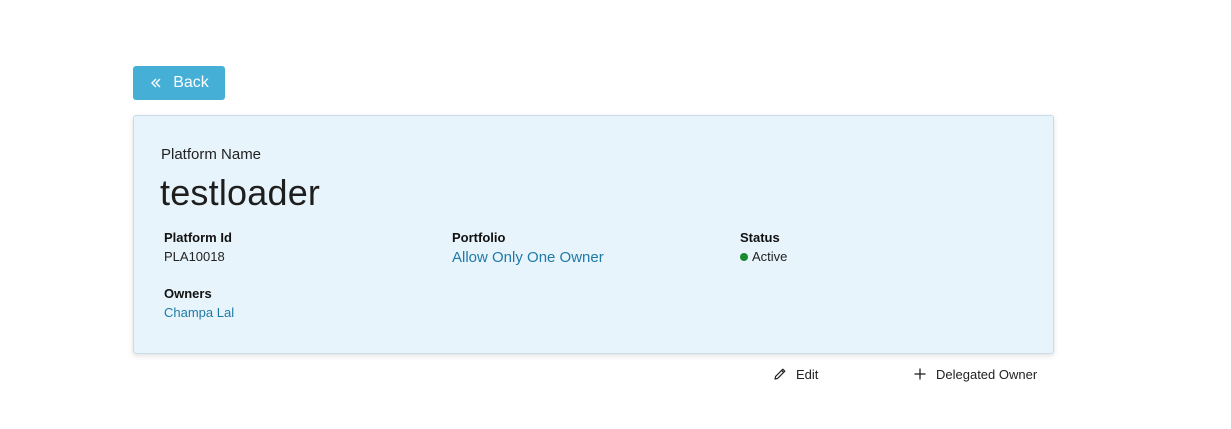  I want to click on status-label: Status, so click(760, 237).